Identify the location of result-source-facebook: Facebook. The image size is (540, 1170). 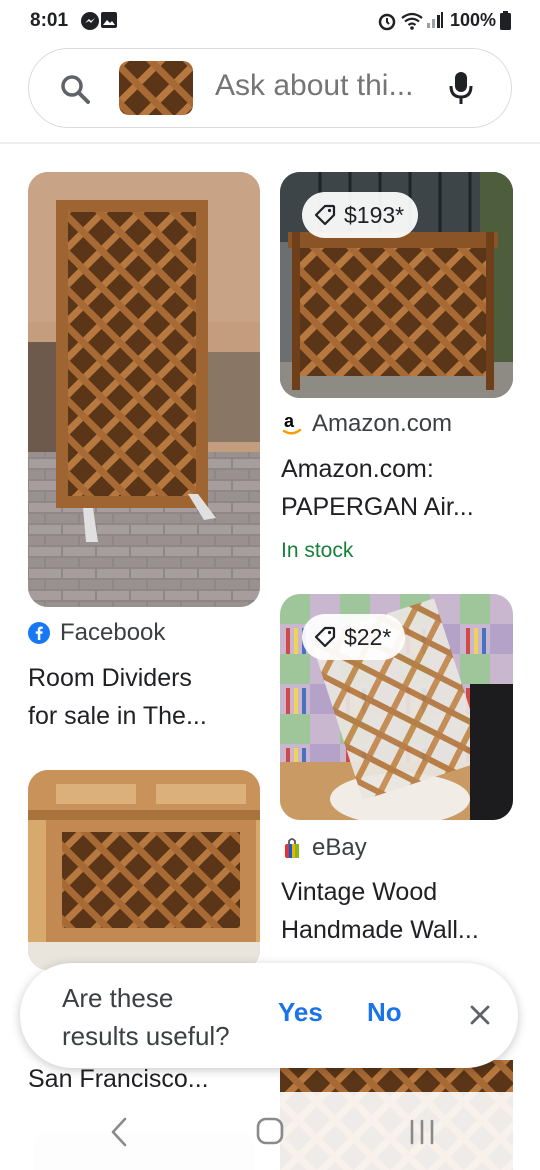
(96, 633).